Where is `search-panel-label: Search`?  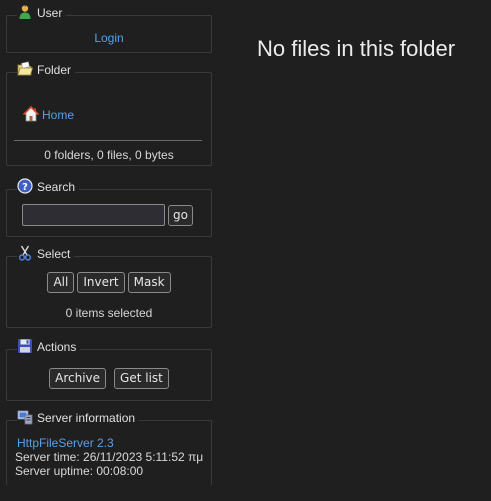
search-panel-label: Search is located at coordinates (56, 187).